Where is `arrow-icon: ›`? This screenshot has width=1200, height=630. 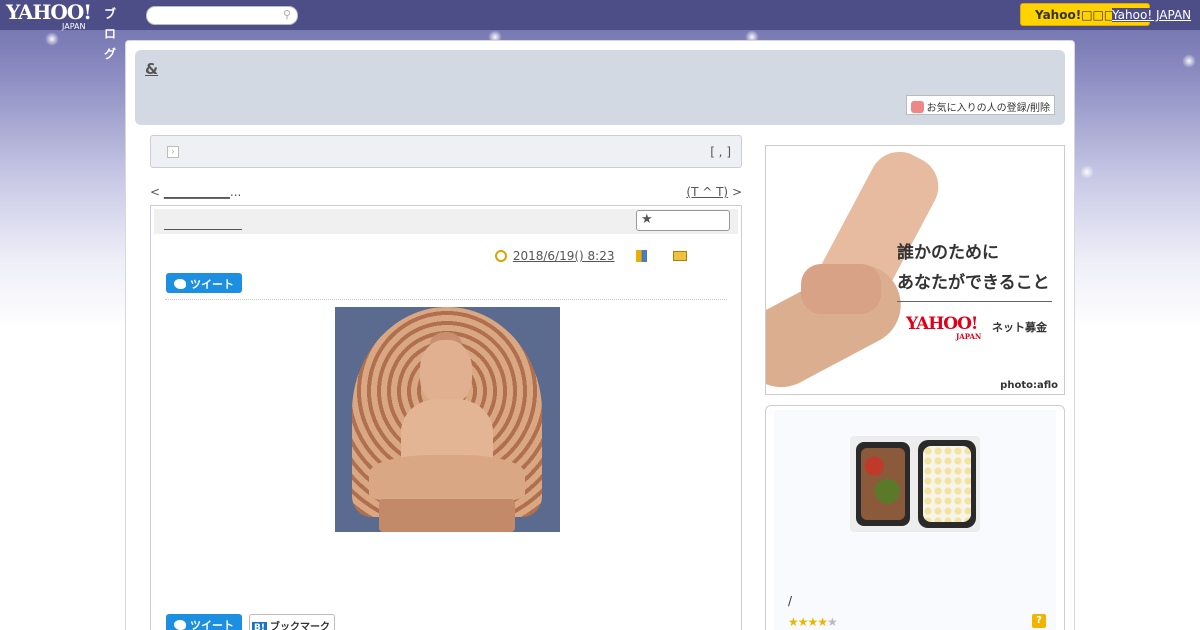 arrow-icon: › is located at coordinates (173, 152).